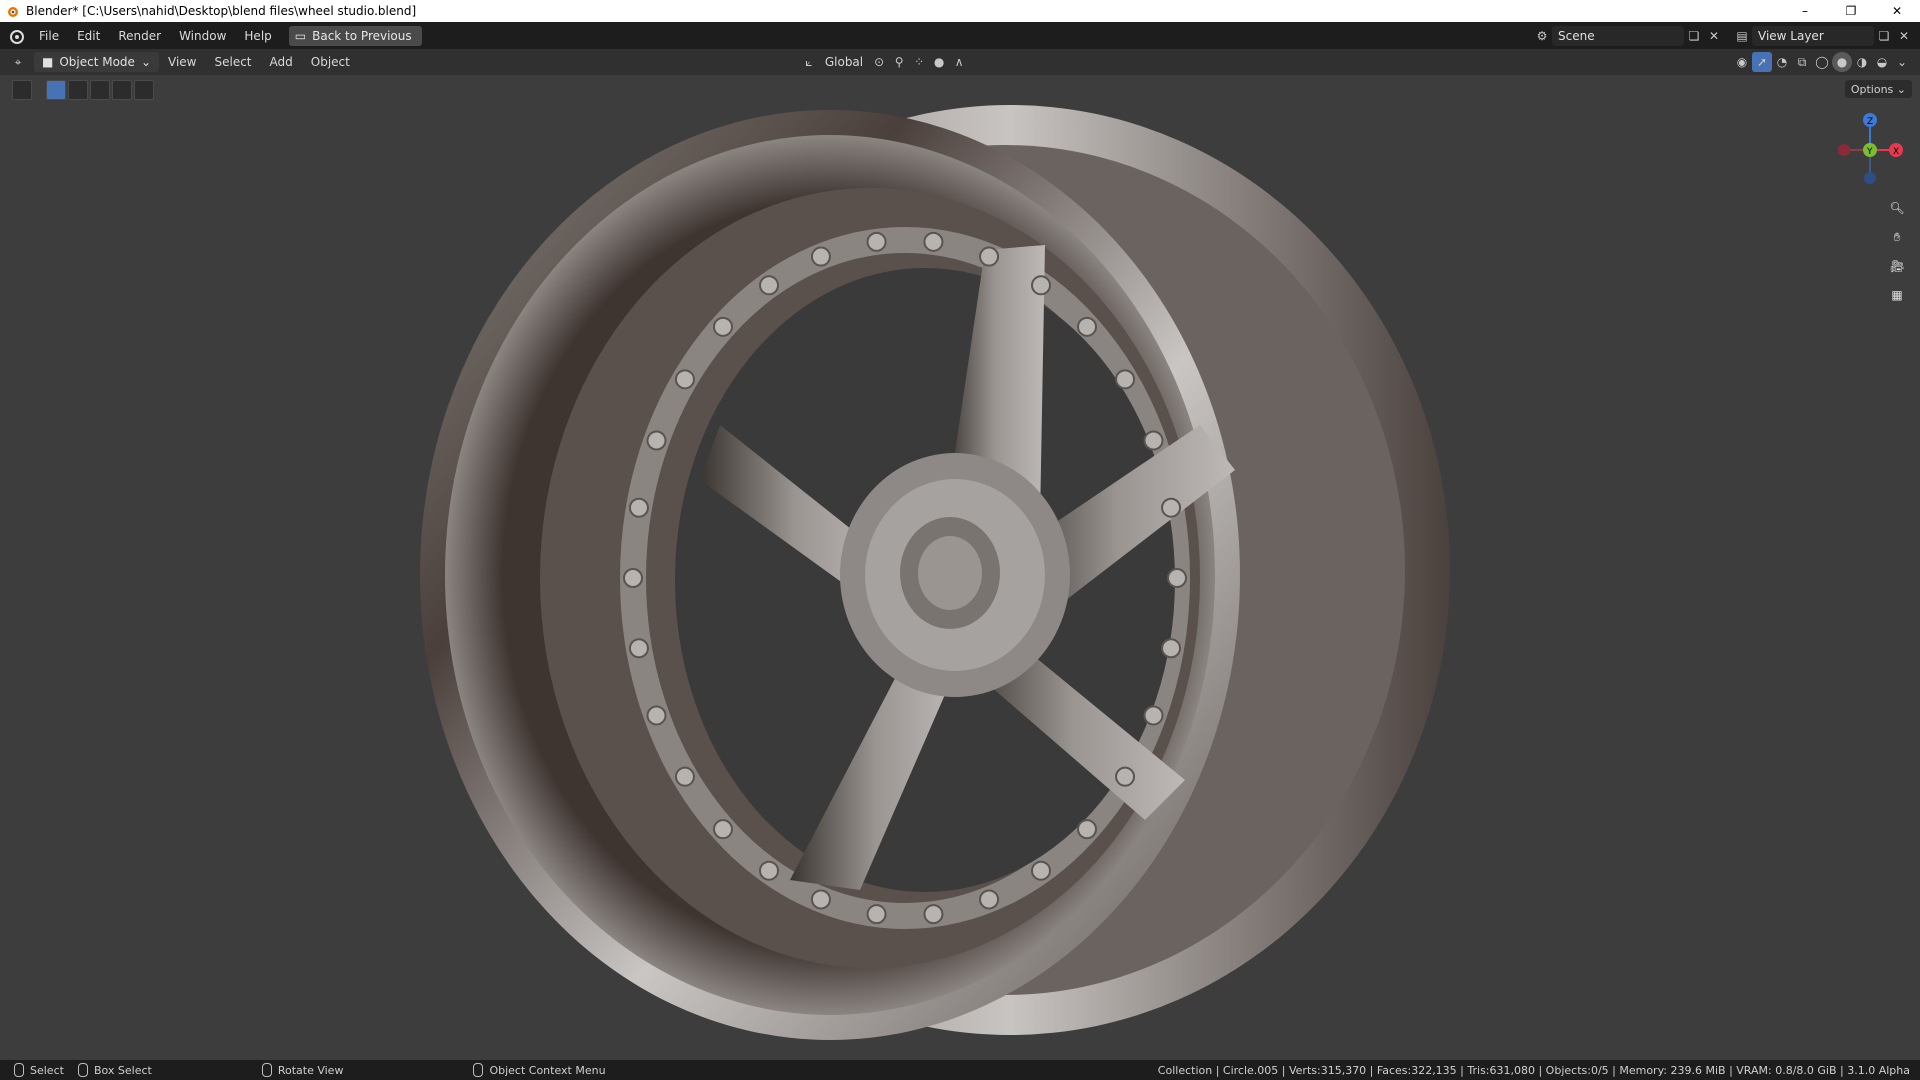  Describe the element at coordinates (1842, 62) in the screenshot. I see `solid-shading-icon: ●` at that location.